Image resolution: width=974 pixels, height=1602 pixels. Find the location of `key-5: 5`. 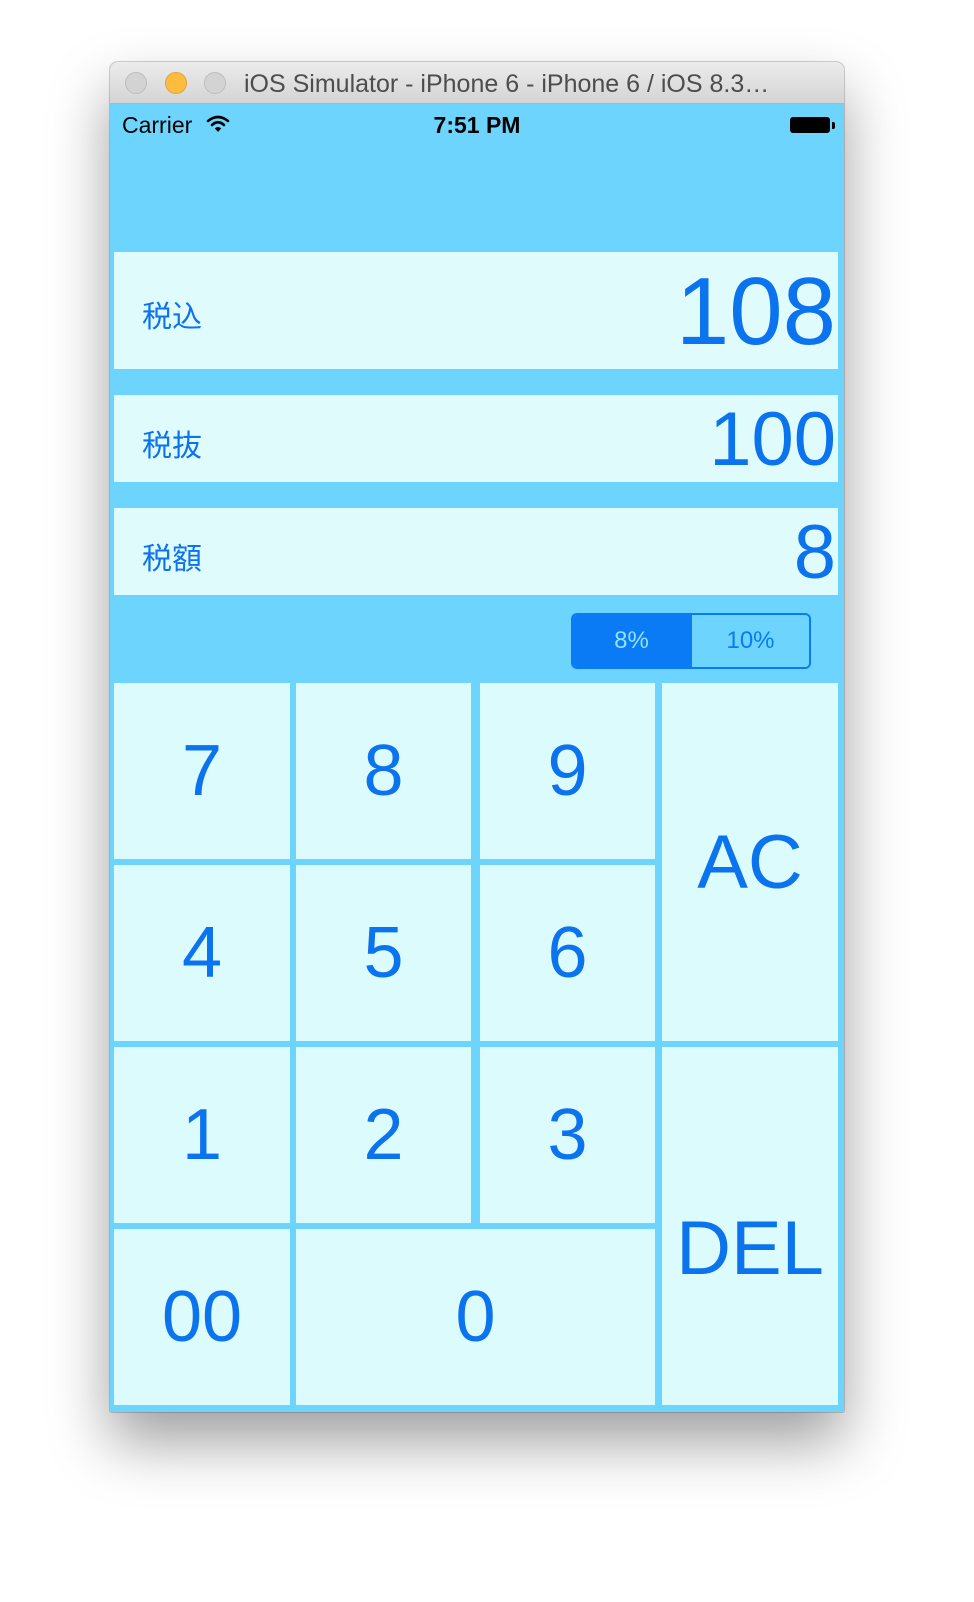

key-5: 5 is located at coordinates (383, 953).